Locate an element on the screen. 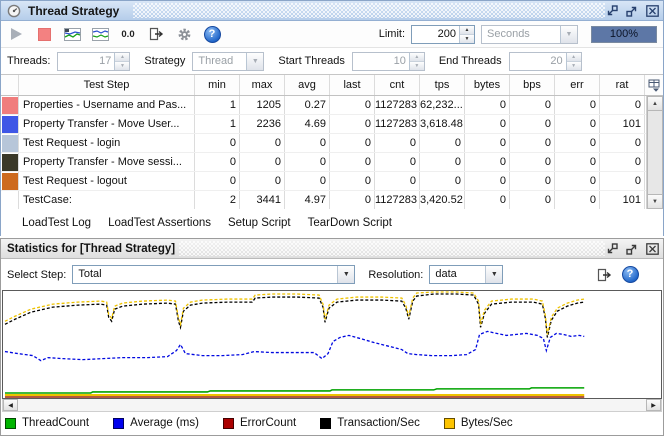 This screenshot has width=664, height=436. tab-loadtest-assertions: LoadTest Assertions is located at coordinates (159, 223).